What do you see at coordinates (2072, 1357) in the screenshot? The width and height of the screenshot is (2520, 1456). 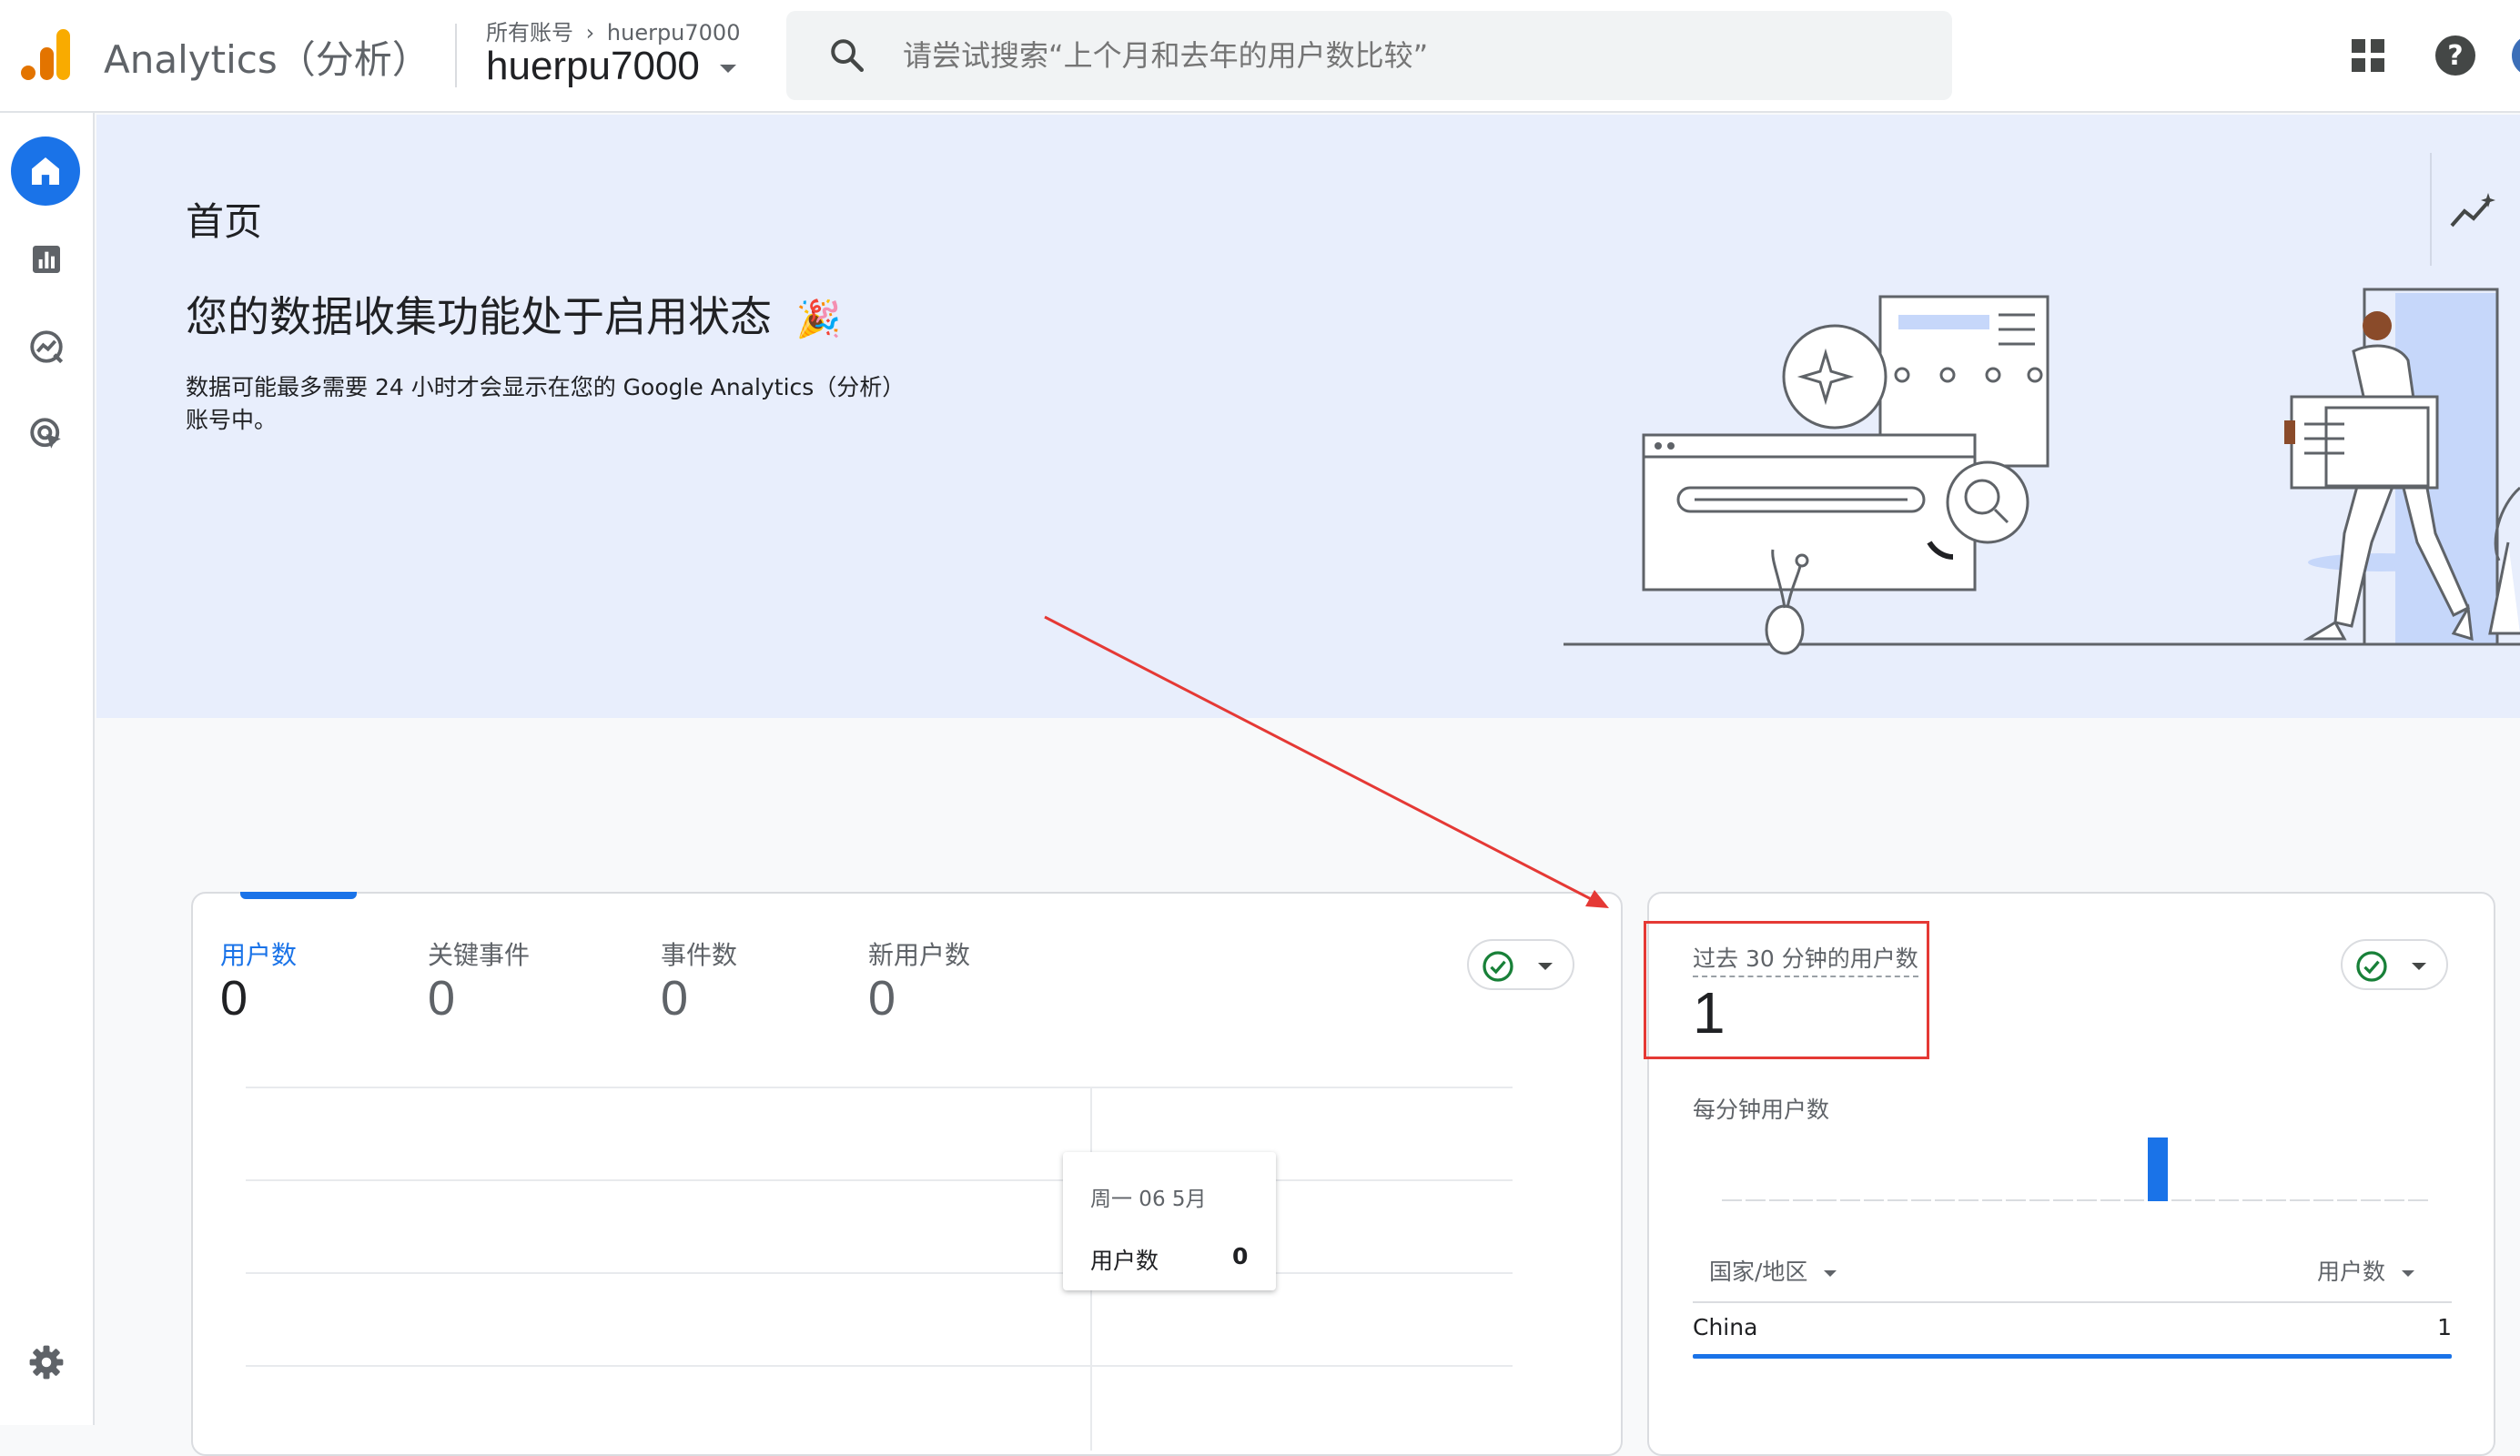 I see `row-share-bar` at bounding box center [2072, 1357].